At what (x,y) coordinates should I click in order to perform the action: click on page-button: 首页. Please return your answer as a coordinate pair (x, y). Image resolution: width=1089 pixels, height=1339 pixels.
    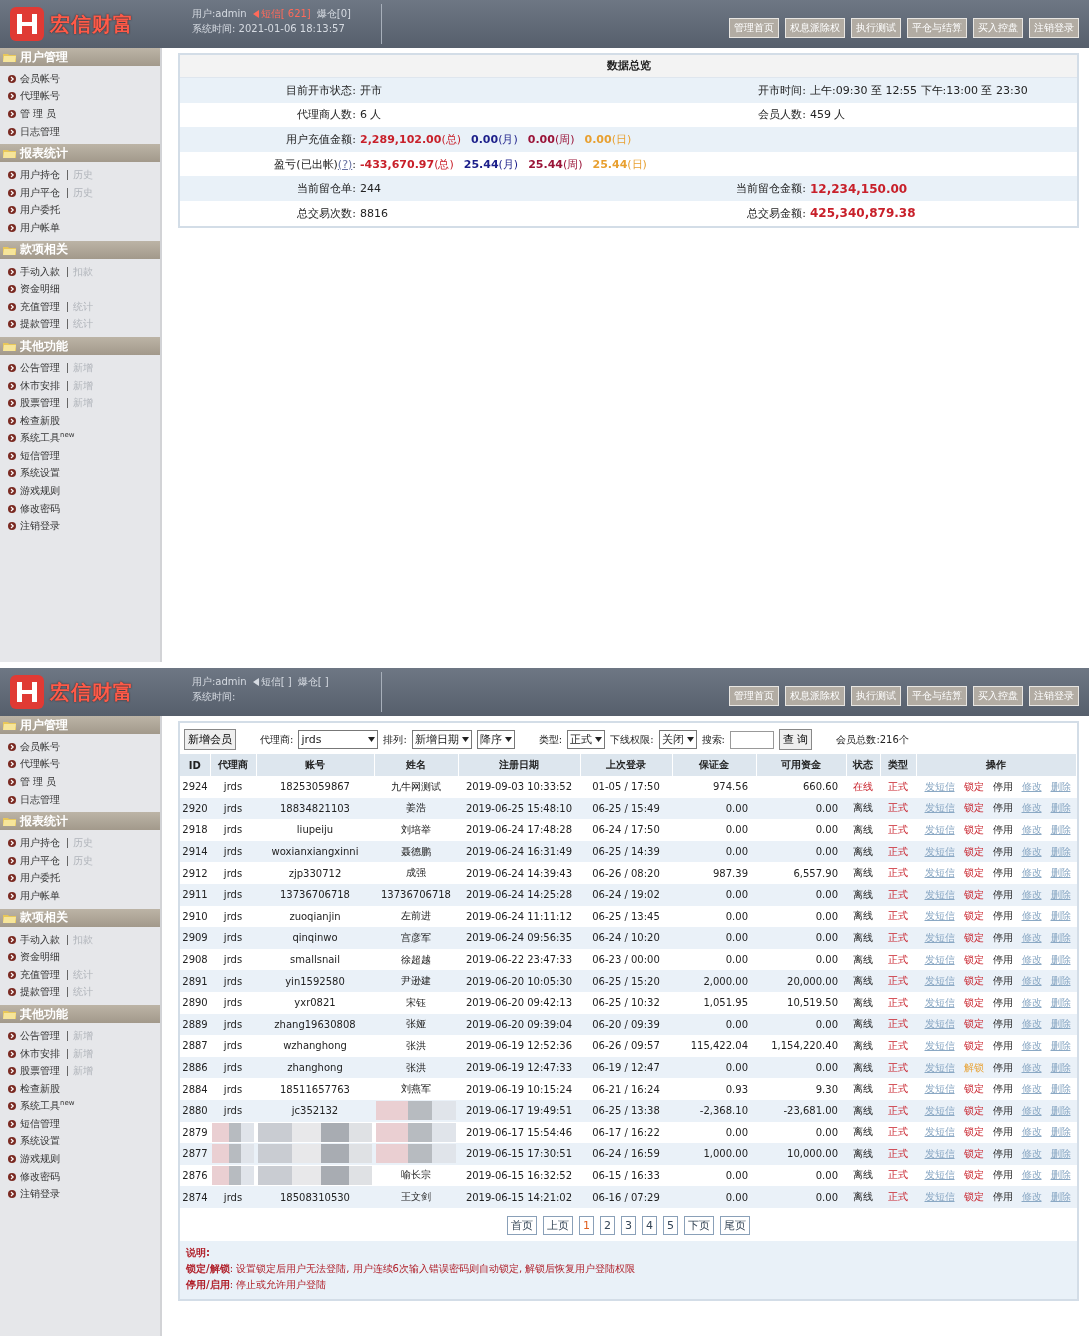
    Looking at the image, I should click on (522, 1225).